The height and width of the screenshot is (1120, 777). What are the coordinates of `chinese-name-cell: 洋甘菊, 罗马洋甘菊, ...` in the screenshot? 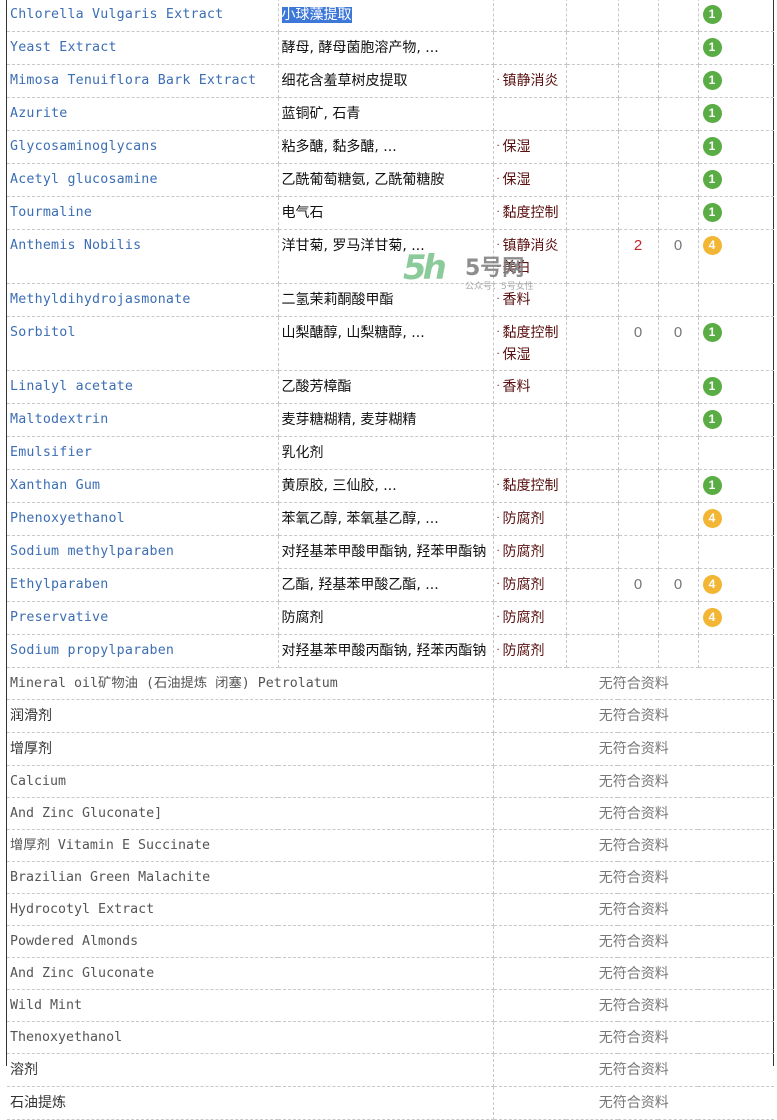 It's located at (385, 256).